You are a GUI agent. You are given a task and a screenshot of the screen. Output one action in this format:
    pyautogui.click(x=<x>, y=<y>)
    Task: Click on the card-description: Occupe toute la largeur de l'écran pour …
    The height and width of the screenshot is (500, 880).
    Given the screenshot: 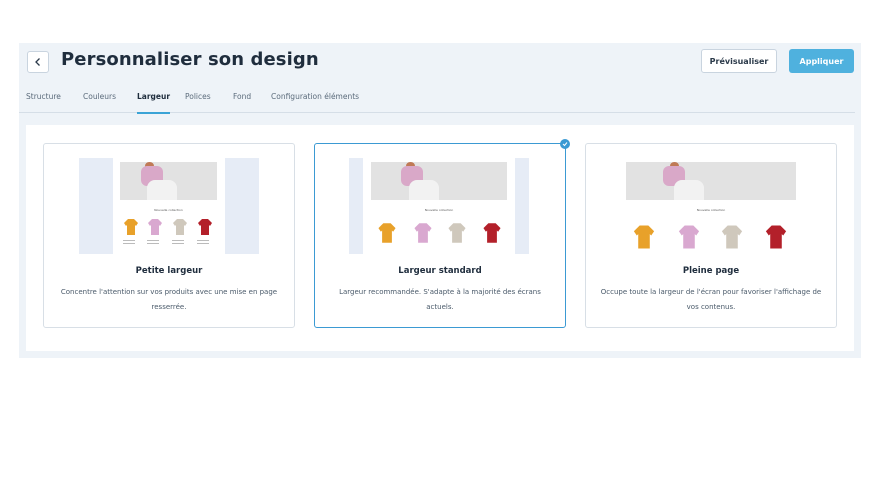 What is the action you would take?
    pyautogui.click(x=711, y=299)
    